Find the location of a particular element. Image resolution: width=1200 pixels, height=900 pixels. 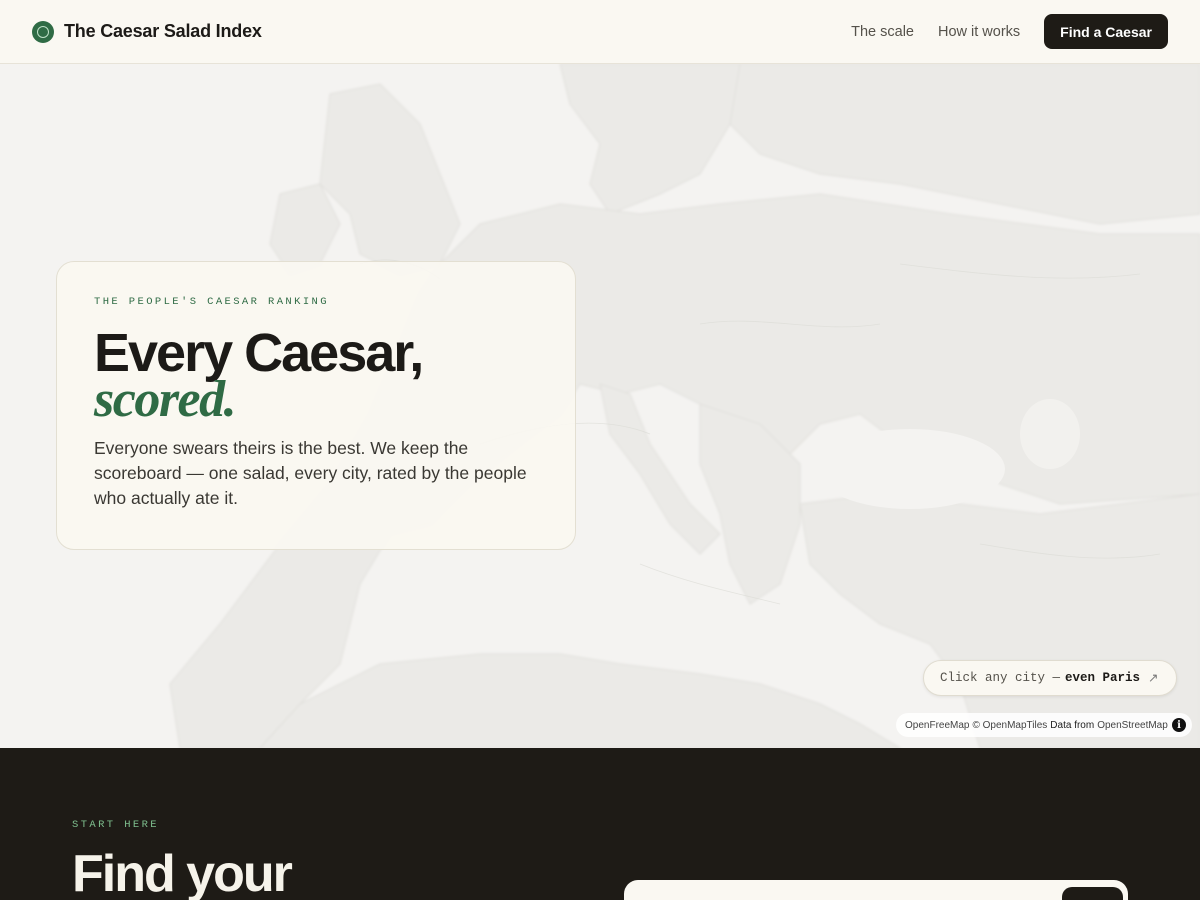

map-city-hint: Click any city — even Paris ↗ is located at coordinates (1050, 678).